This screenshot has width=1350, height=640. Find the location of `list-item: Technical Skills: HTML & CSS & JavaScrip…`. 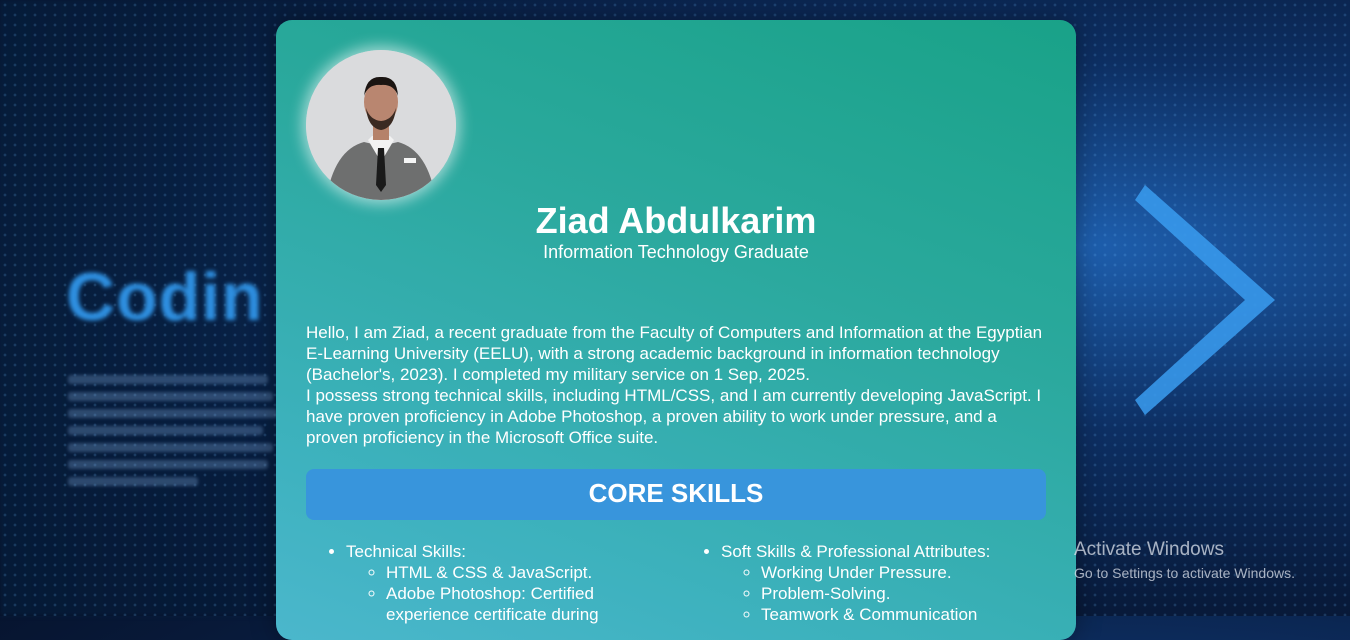

list-item: Technical Skills: HTML & CSS & JavaScrip… is located at coordinates (491, 583).